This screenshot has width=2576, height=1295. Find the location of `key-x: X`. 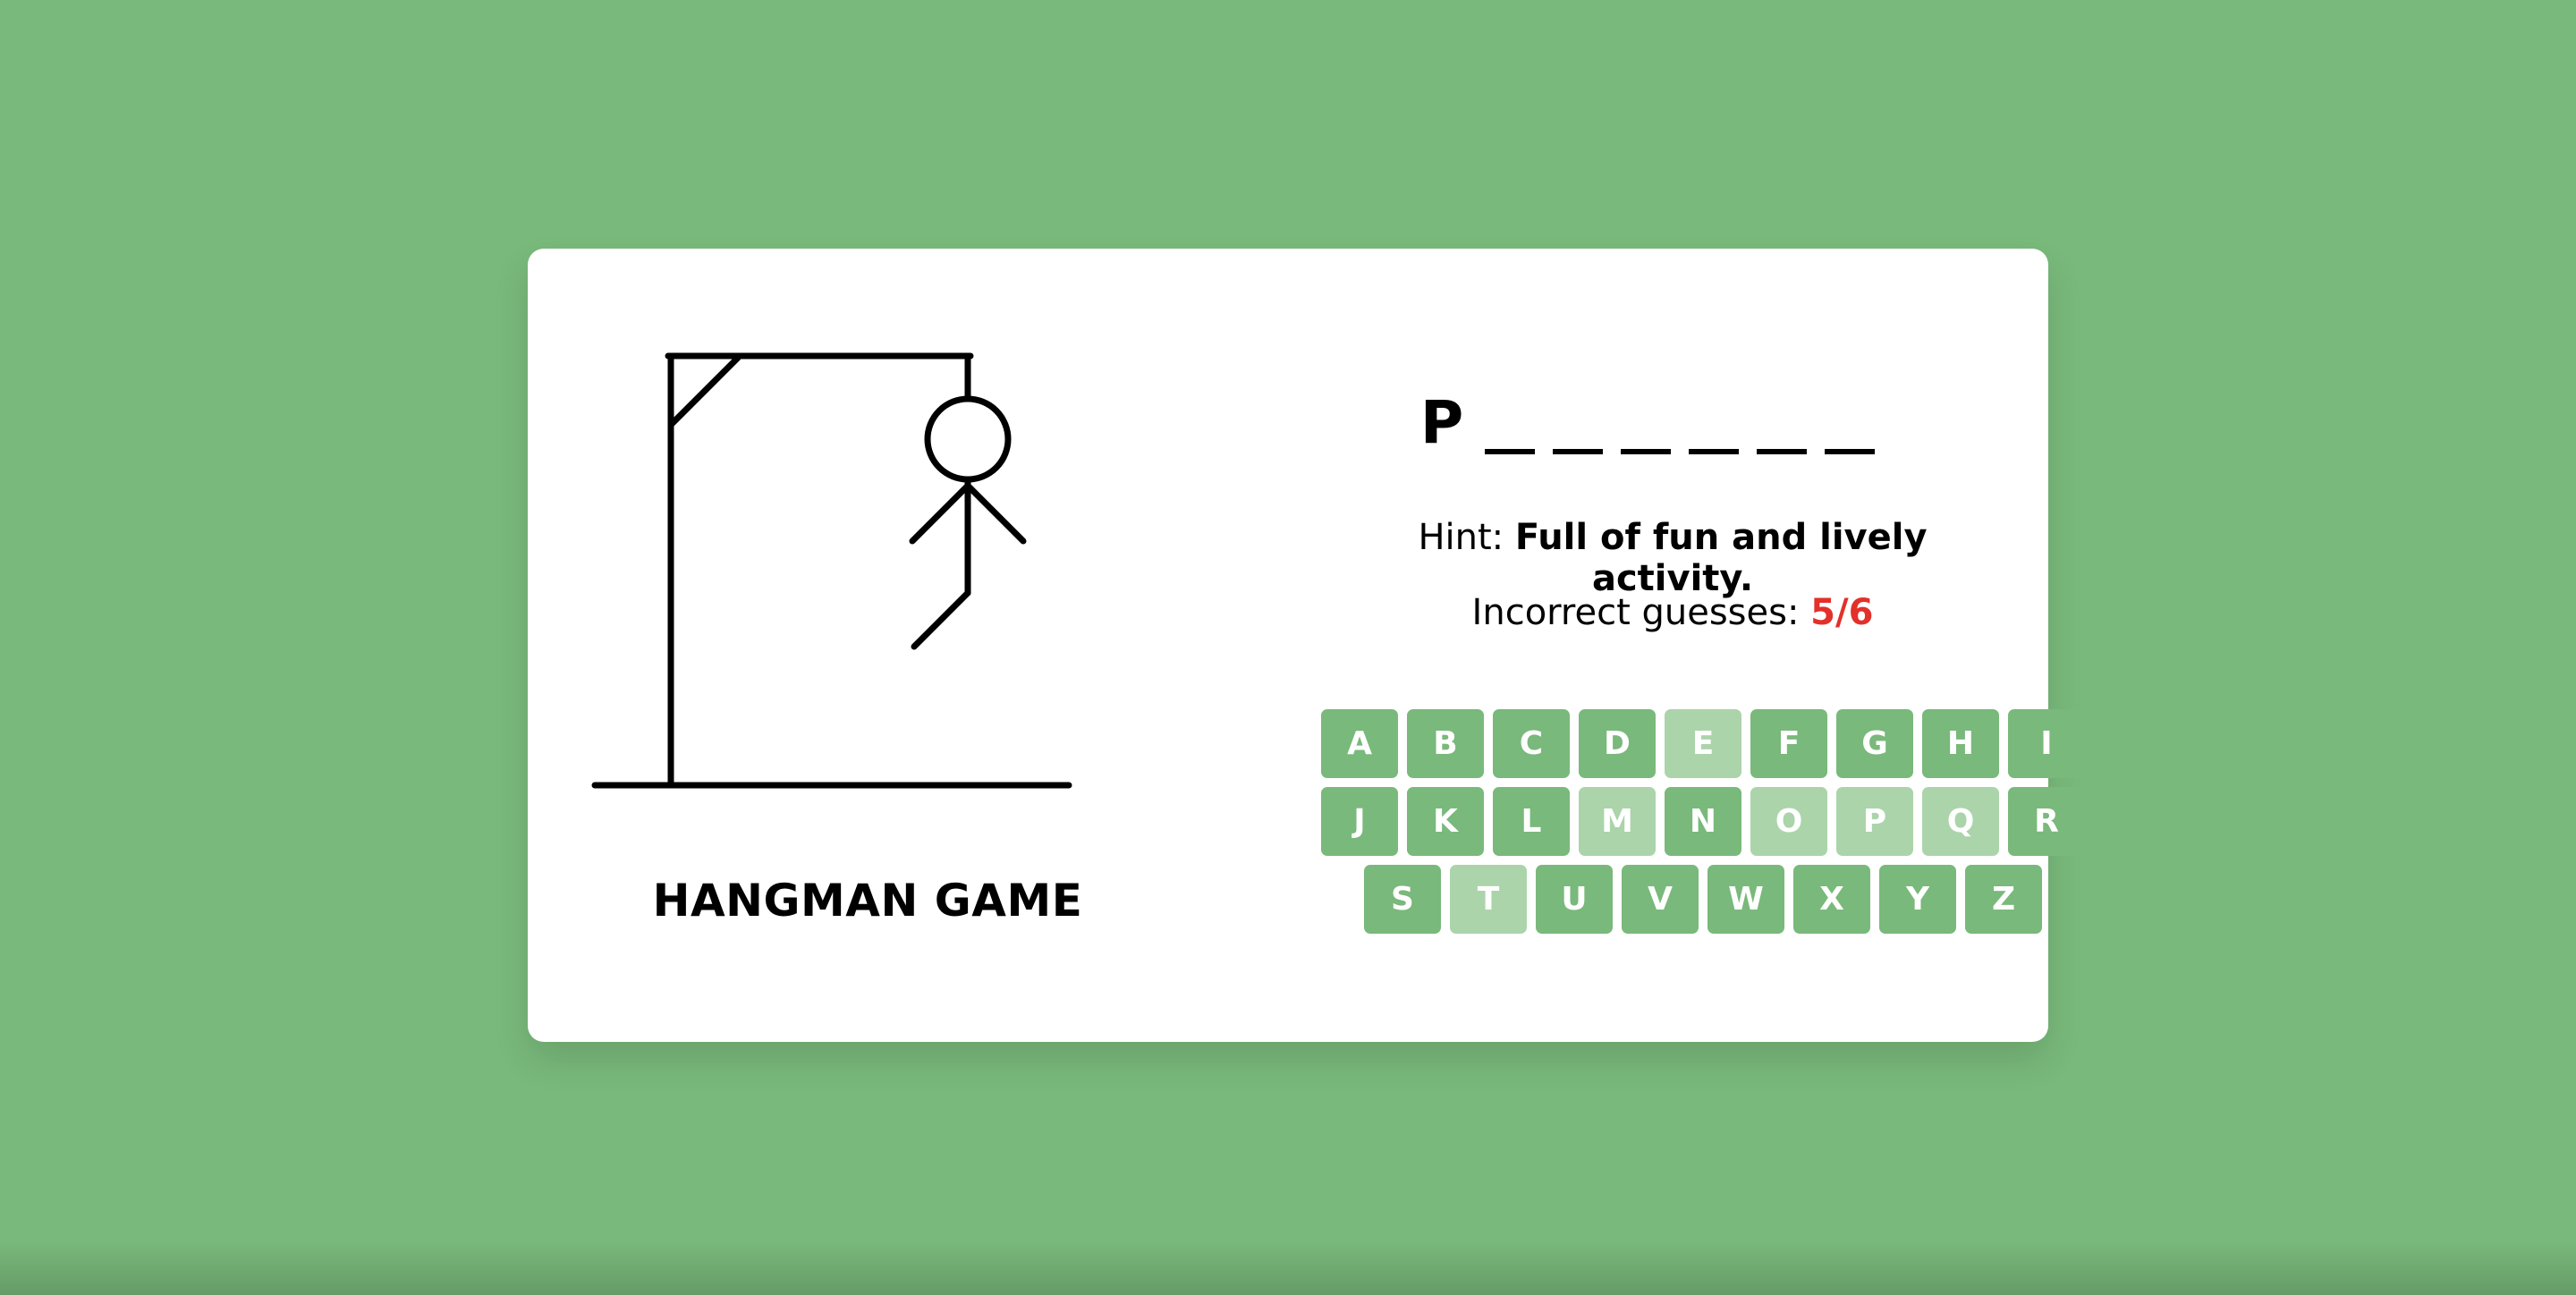

key-x: X is located at coordinates (1831, 899).